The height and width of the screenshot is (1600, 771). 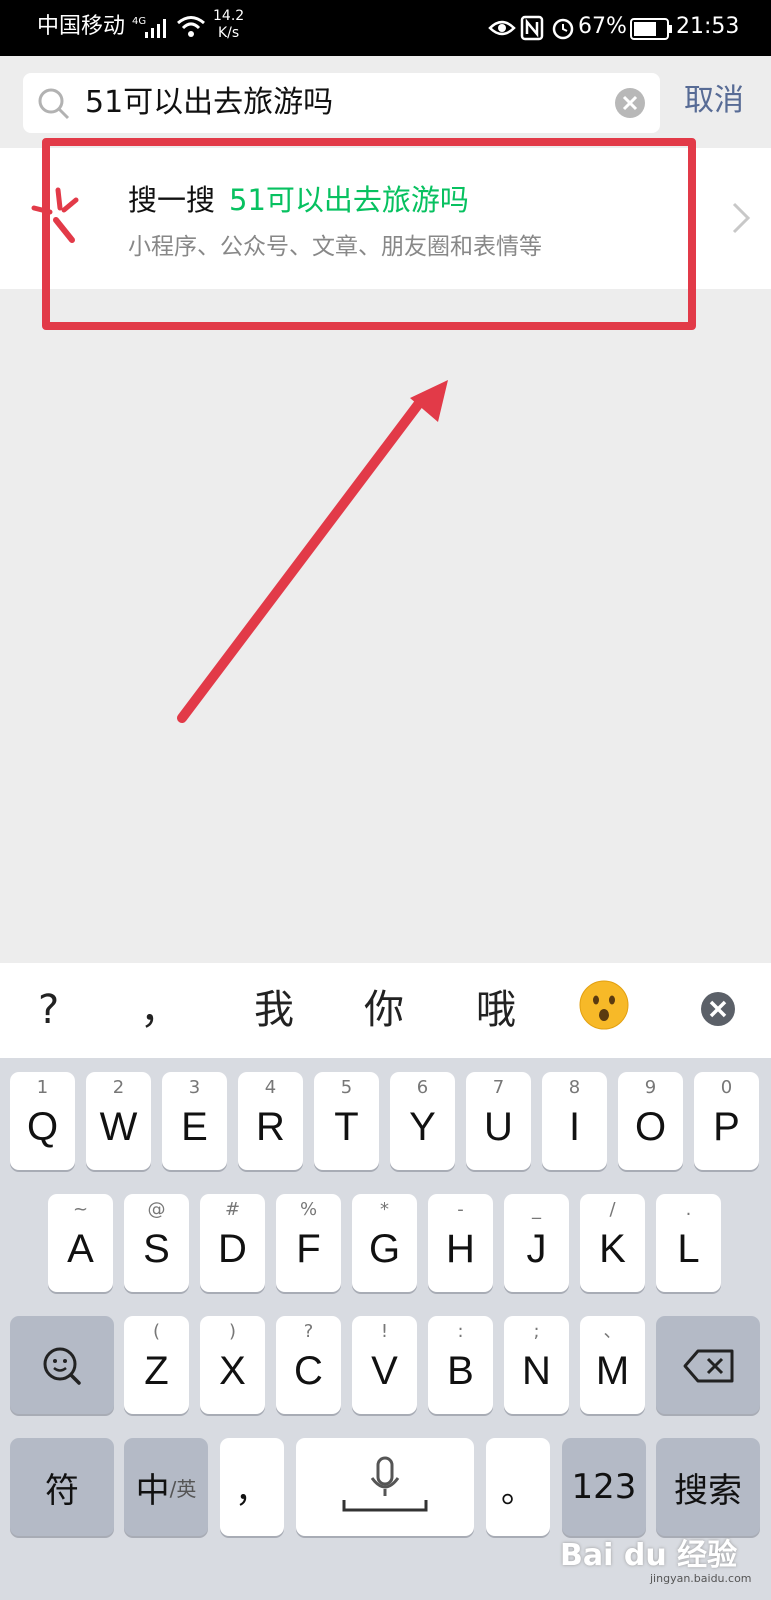 I want to click on backspace-icon, so click(x=708, y=1366).